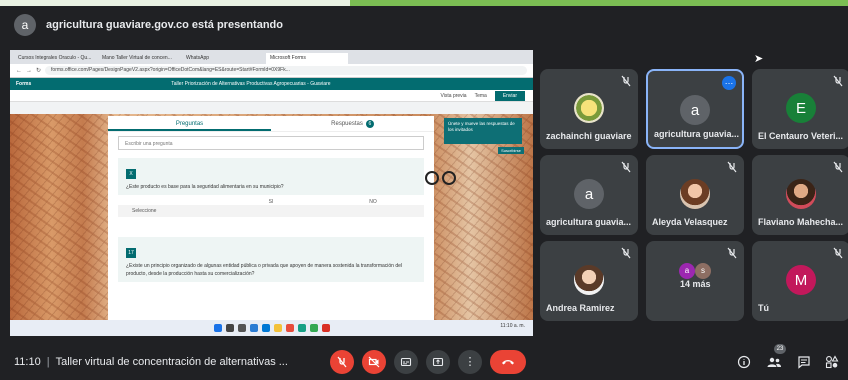 The width and height of the screenshot is (848, 380). I want to click on shapes-icon, so click(832, 362).